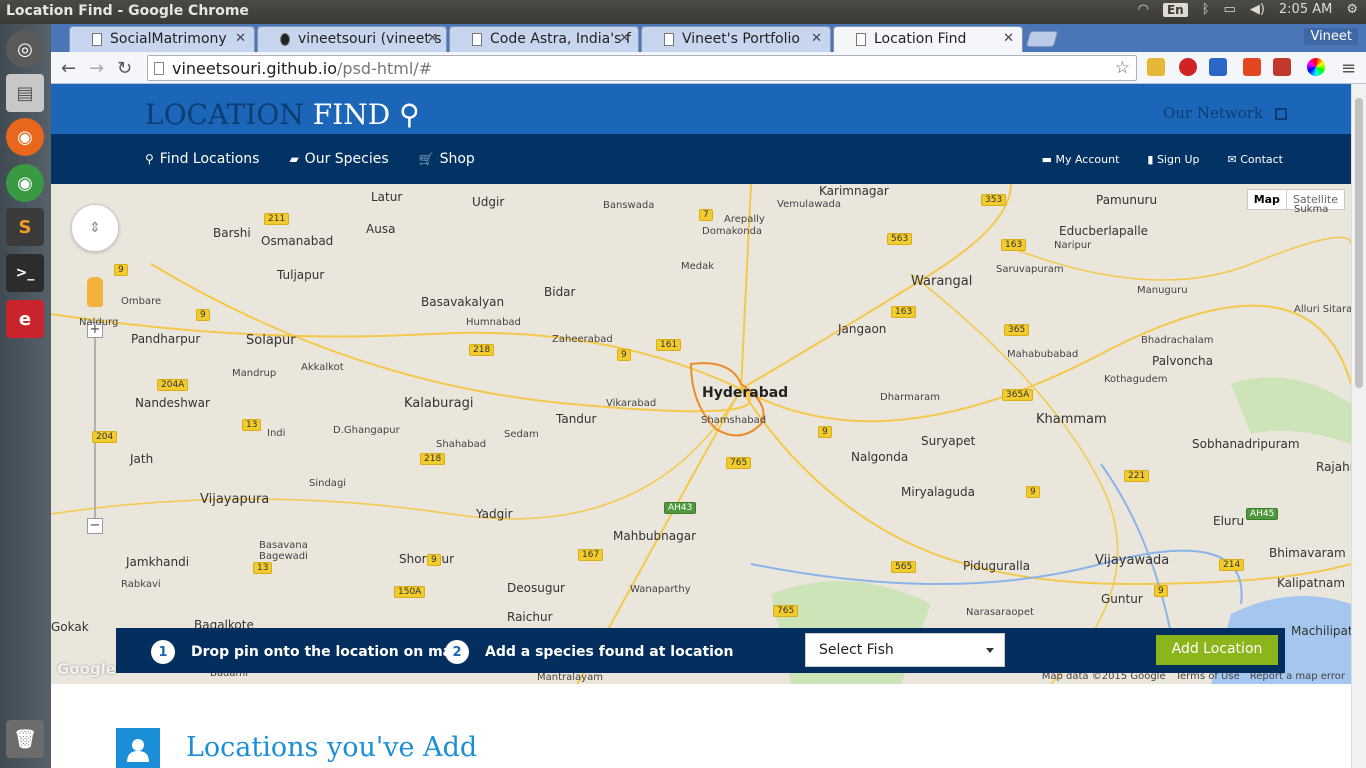  I want to click on map-label: Machilipatnam, so click(1321, 631).